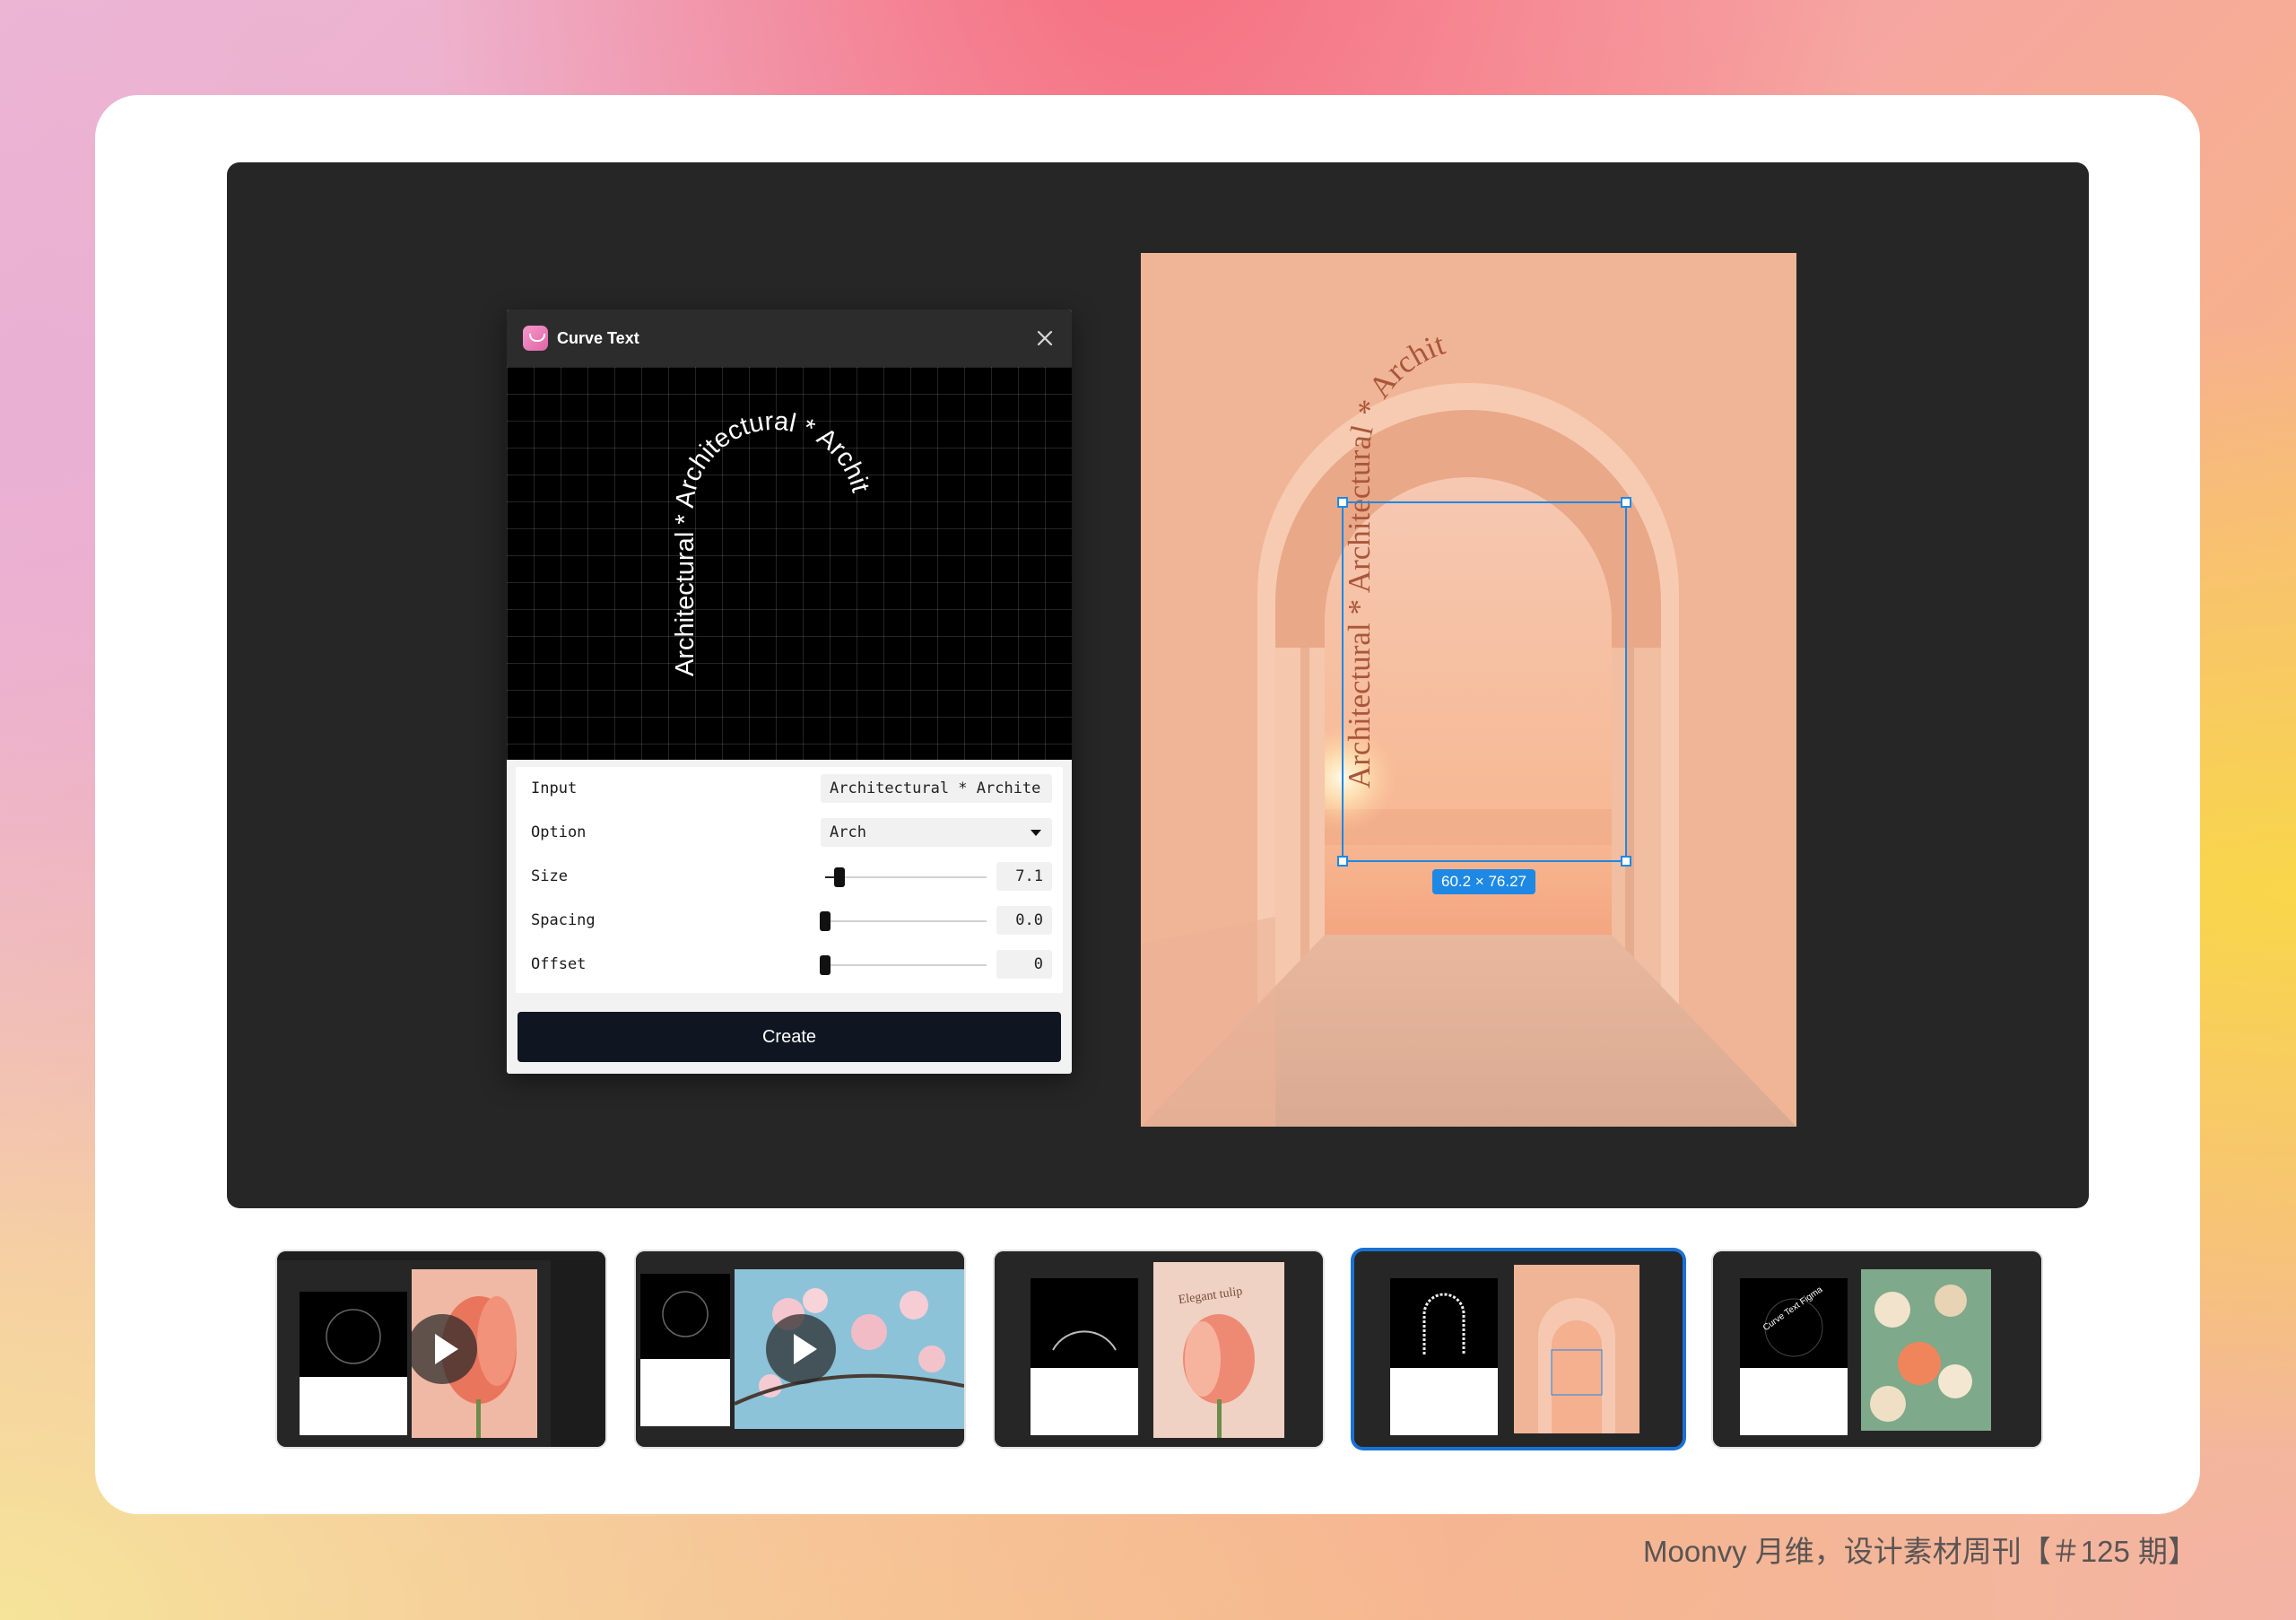 Image resolution: width=2296 pixels, height=1620 pixels. I want to click on resize-handle-tl, so click(1342, 502).